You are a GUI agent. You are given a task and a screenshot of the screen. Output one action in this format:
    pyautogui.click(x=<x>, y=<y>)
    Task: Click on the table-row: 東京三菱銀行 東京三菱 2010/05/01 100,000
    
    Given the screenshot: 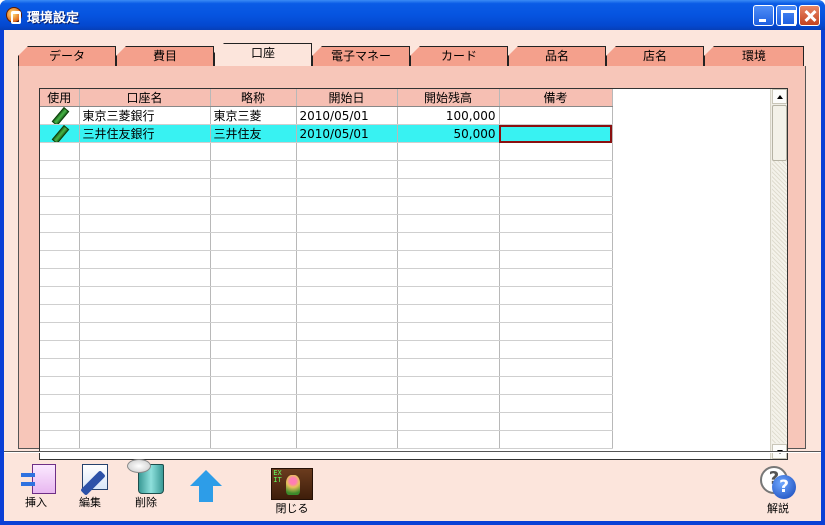 What is the action you would take?
    pyautogui.click(x=385, y=115)
    